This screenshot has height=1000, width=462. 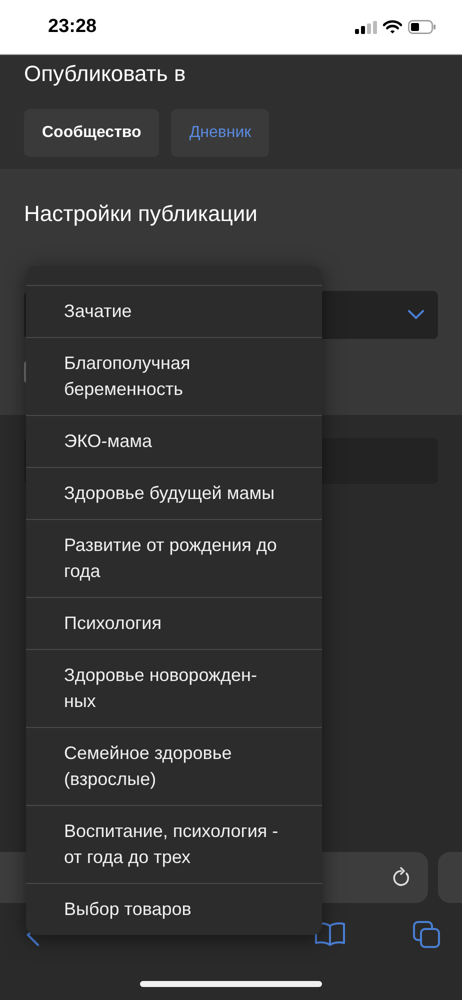 I want to click on section-title: Настройки публикации, so click(x=141, y=214).